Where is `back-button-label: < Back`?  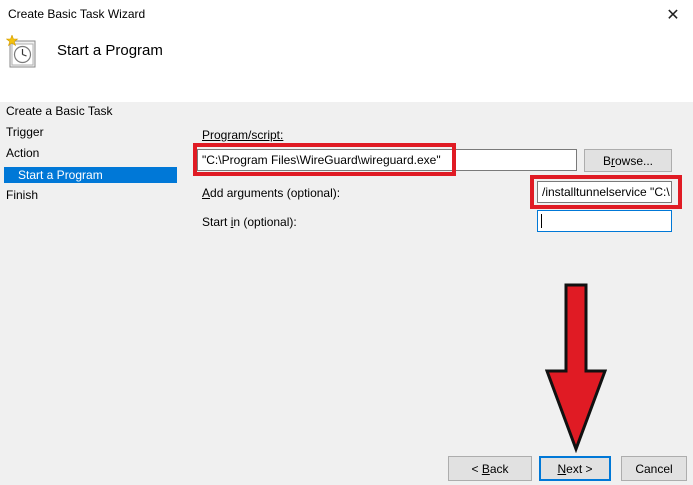 back-button-label: < Back is located at coordinates (490, 468).